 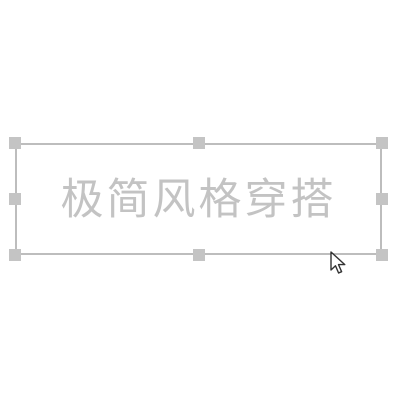 I want to click on resize-handle-bottom-left, so click(x=15, y=255).